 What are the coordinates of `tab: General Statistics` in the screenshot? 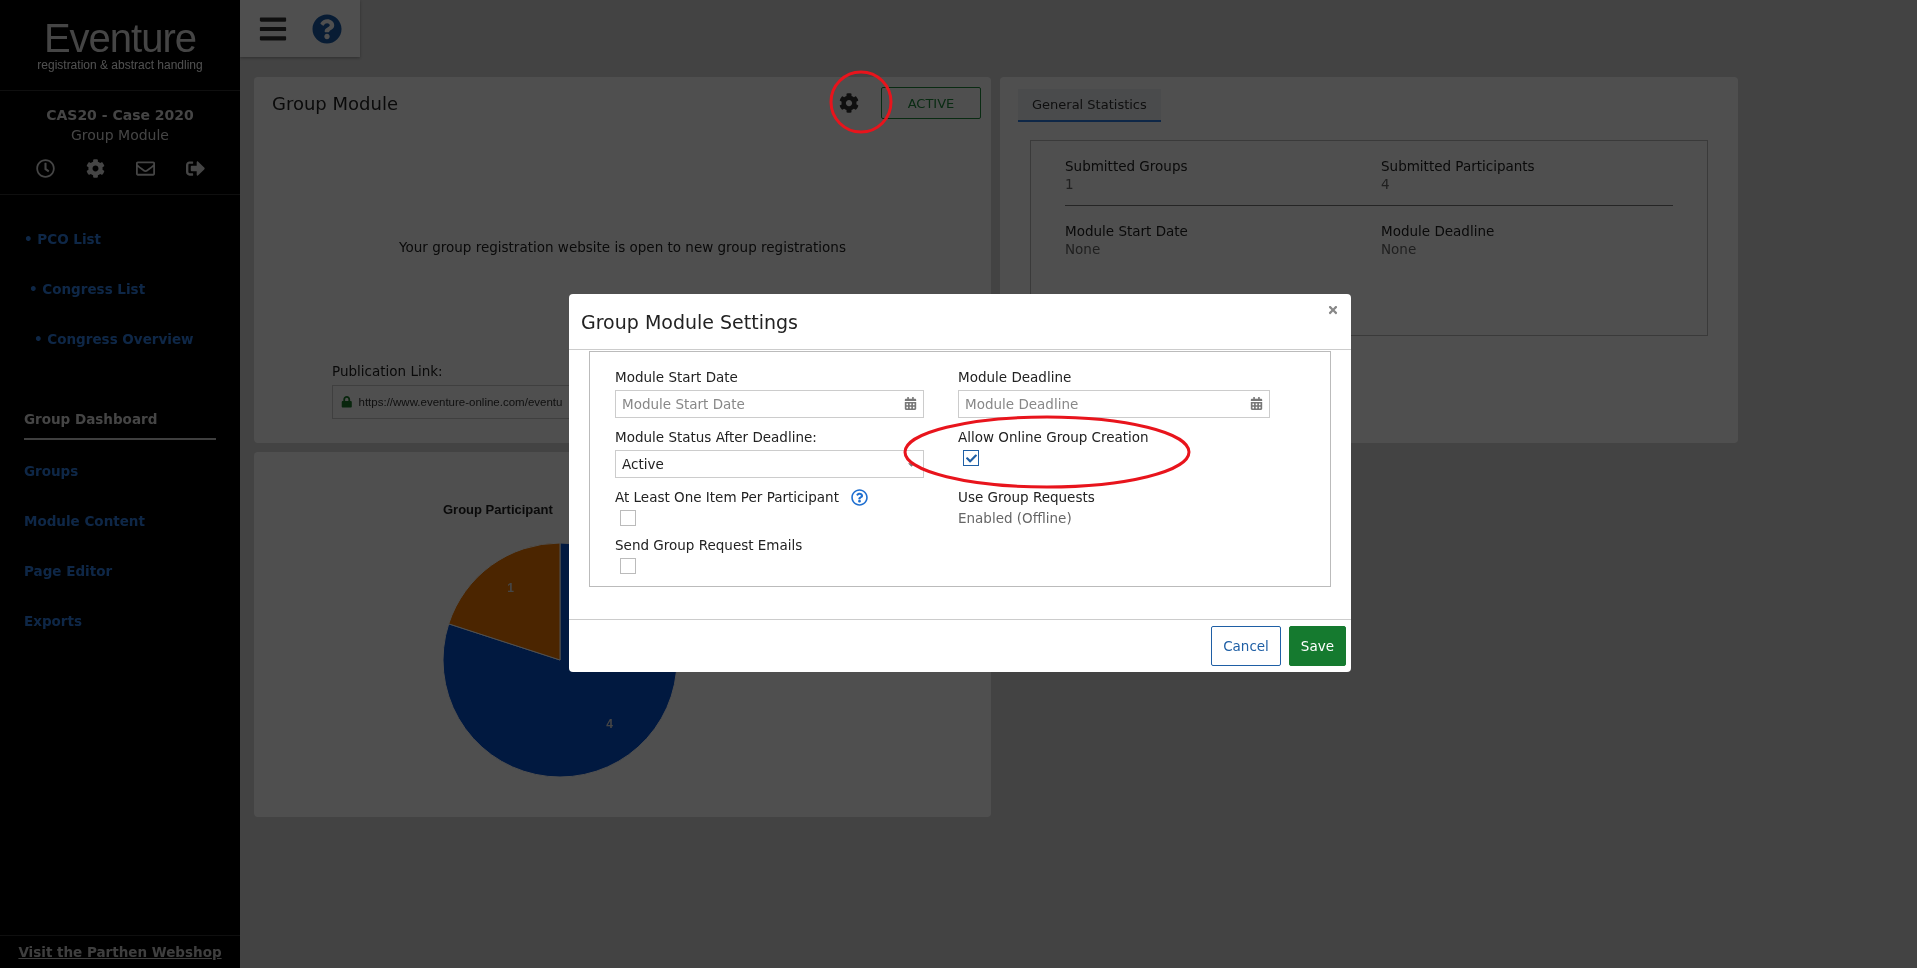 It's located at (1089, 105).